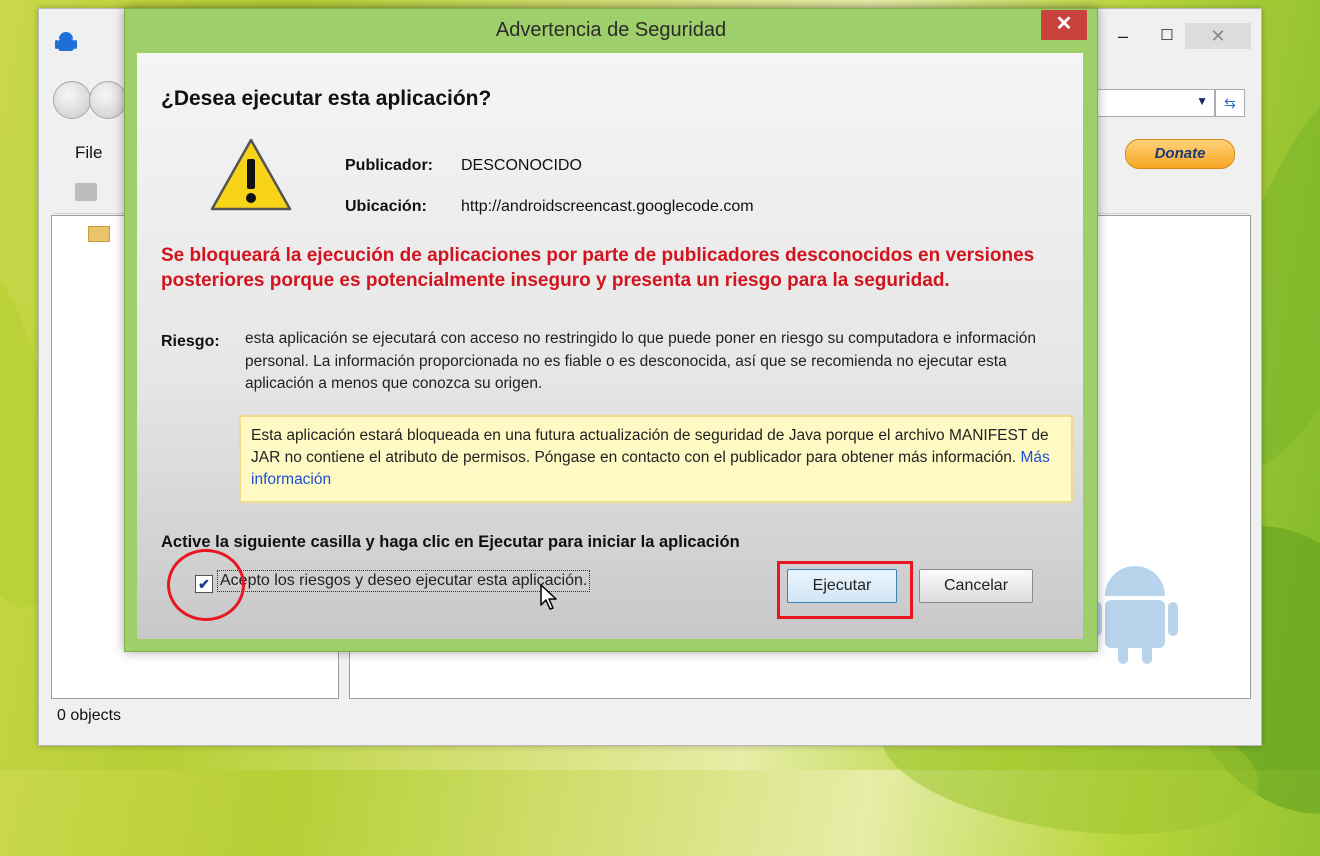 The image size is (1320, 856). I want to click on cancel-button: Cancelar, so click(976, 586).